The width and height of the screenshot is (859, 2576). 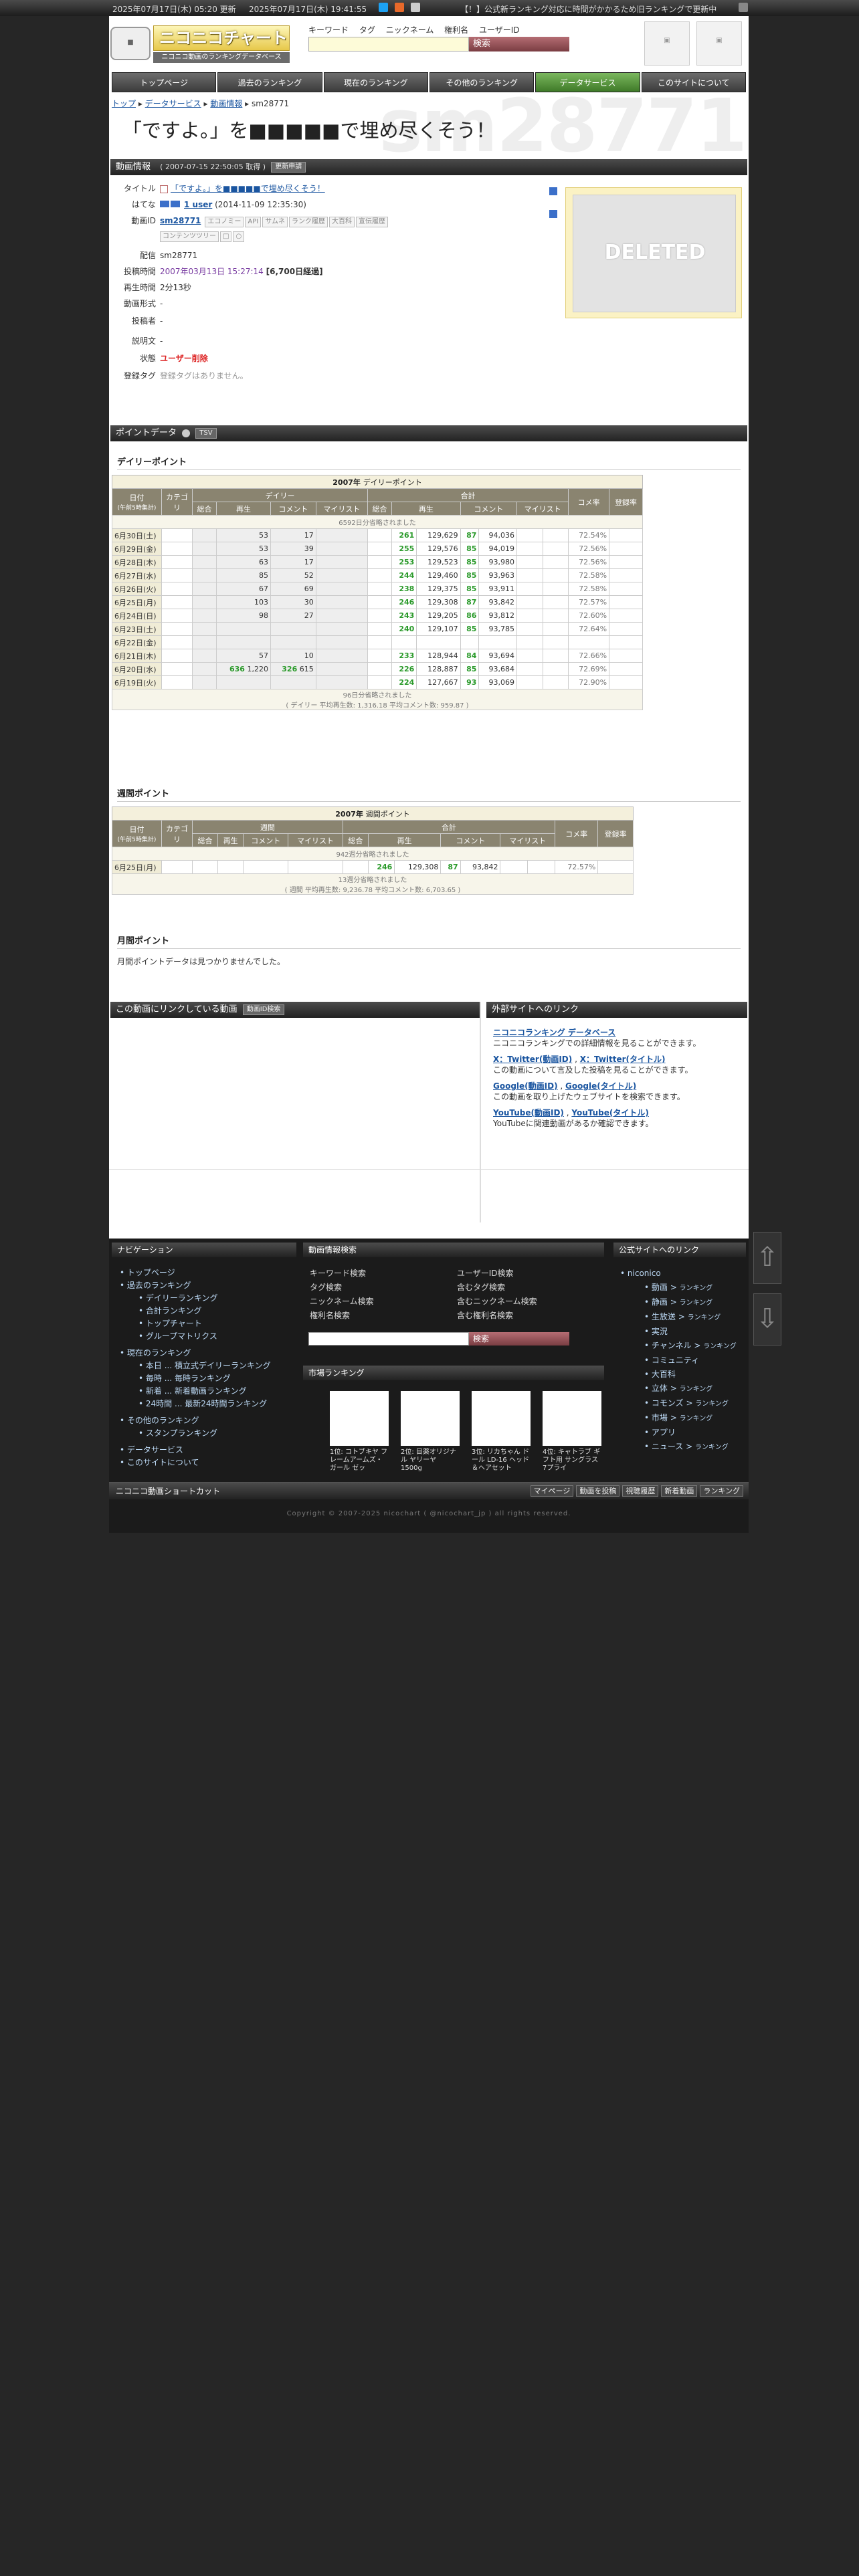 I want to click on chip-ad-history: 宣伝履歴, so click(x=372, y=222).